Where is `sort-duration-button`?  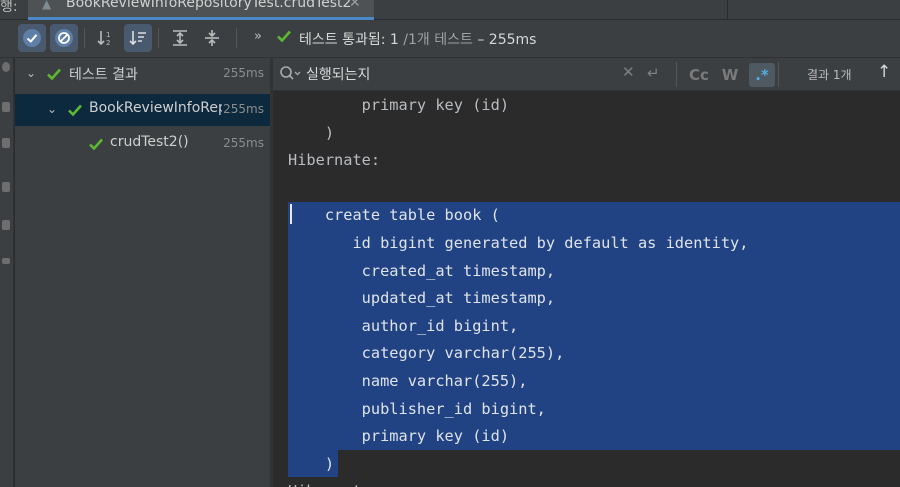 sort-duration-button is located at coordinates (138, 38).